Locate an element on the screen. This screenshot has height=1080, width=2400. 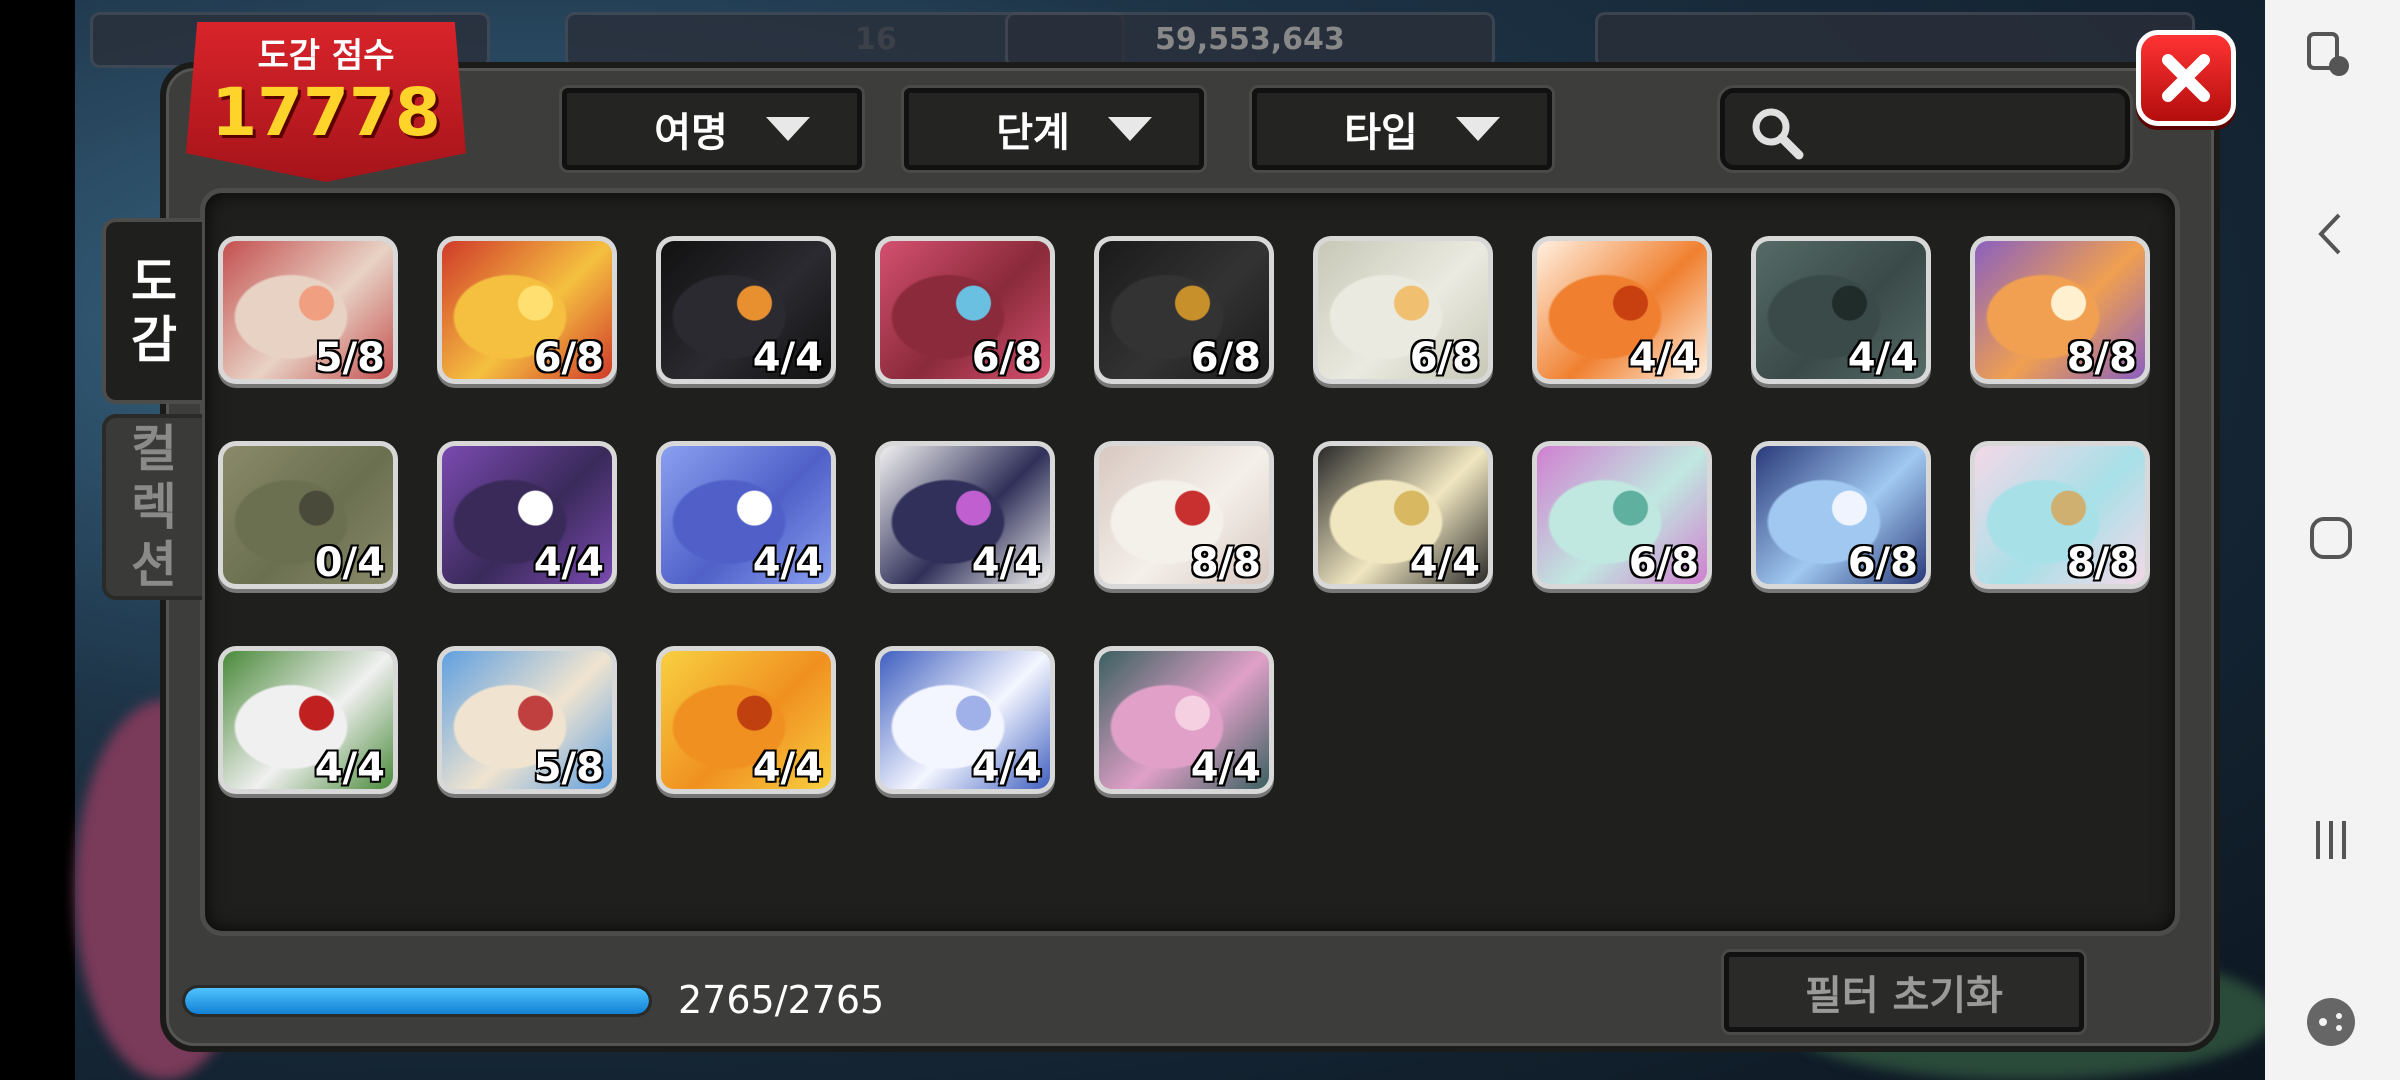
dropdown-label: 여명 is located at coordinates (691, 133).